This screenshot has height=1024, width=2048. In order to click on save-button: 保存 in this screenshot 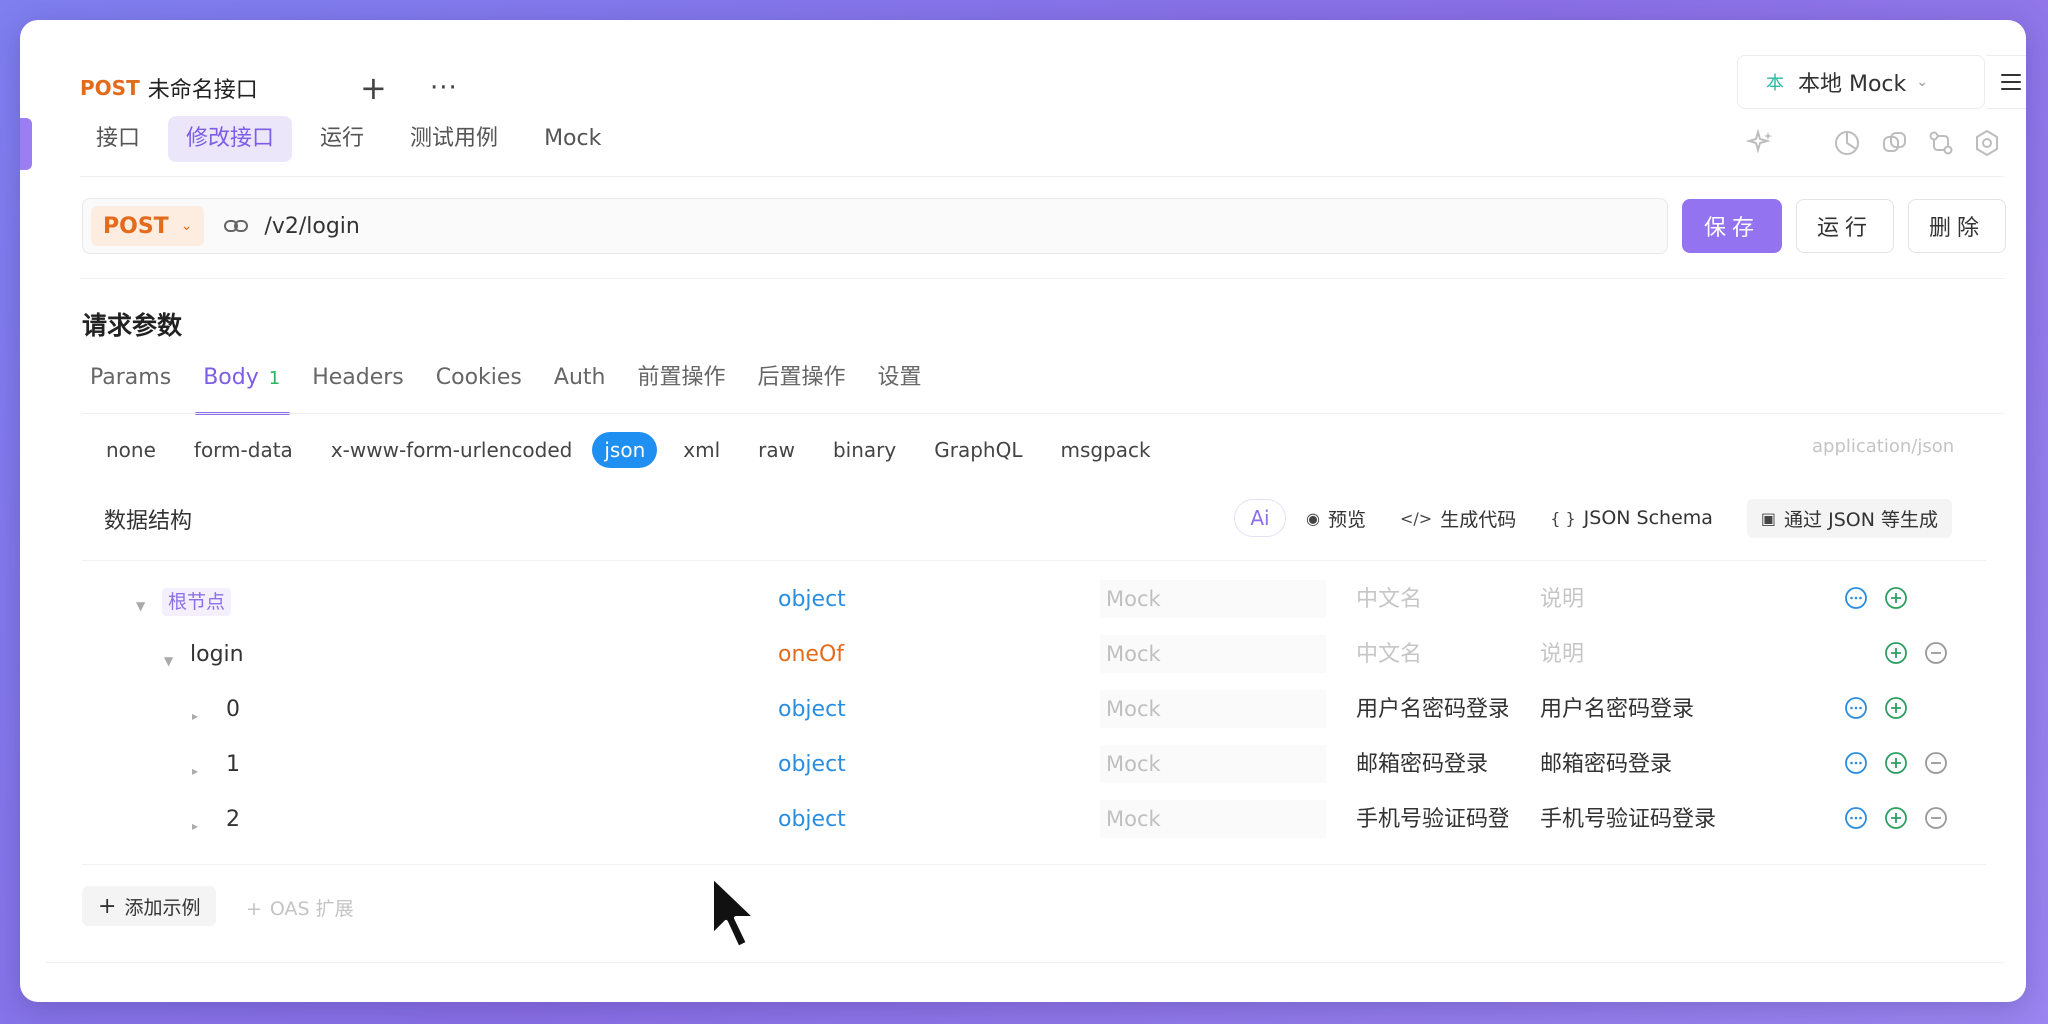, I will do `click(1732, 226)`.